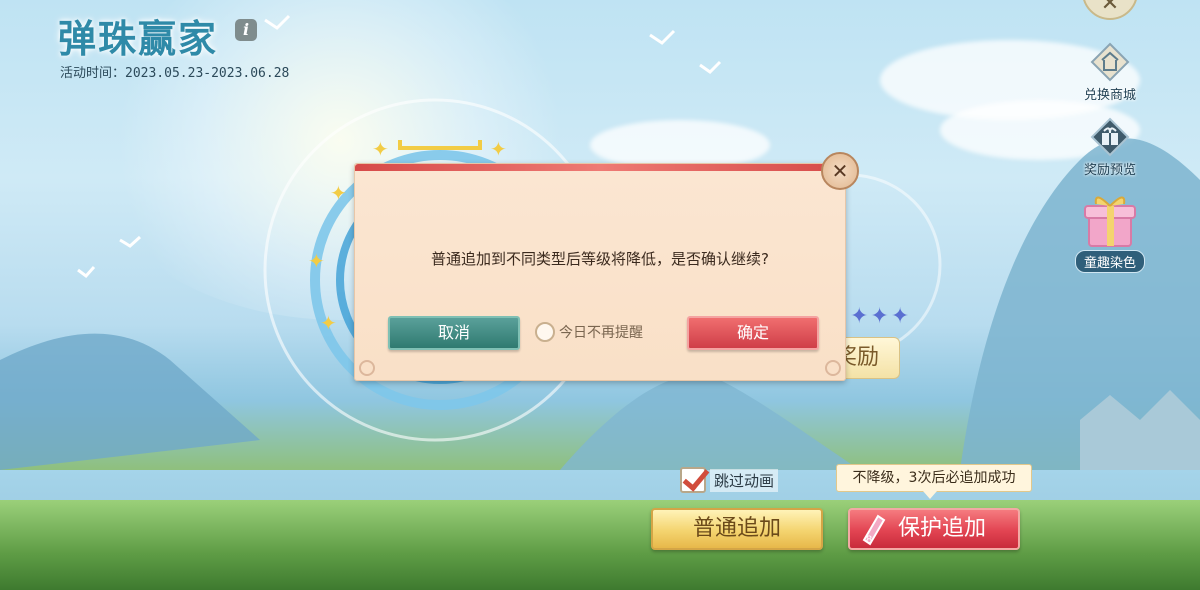  Describe the element at coordinates (1109, 170) in the screenshot. I see `sidebar-item-label: 奖励预览` at that location.